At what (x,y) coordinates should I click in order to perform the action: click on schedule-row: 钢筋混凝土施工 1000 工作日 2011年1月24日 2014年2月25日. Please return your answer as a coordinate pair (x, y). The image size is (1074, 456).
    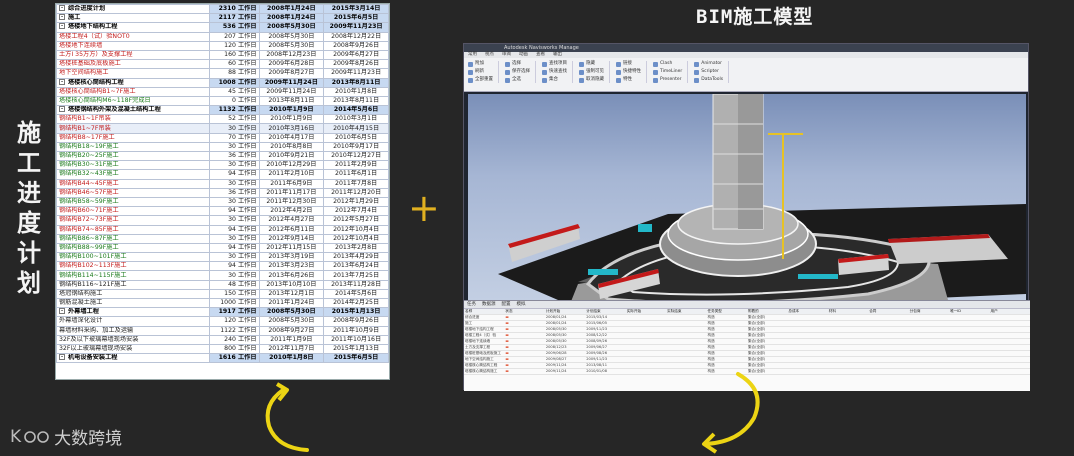
    Looking at the image, I should click on (222, 303).